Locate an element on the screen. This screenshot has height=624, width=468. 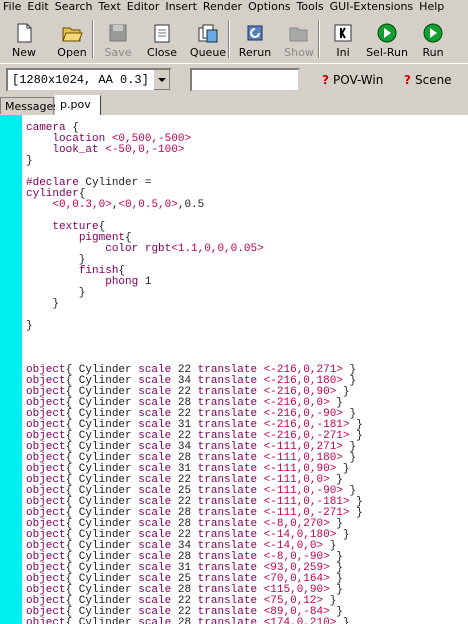
sel-run-icon is located at coordinates (387, 33).